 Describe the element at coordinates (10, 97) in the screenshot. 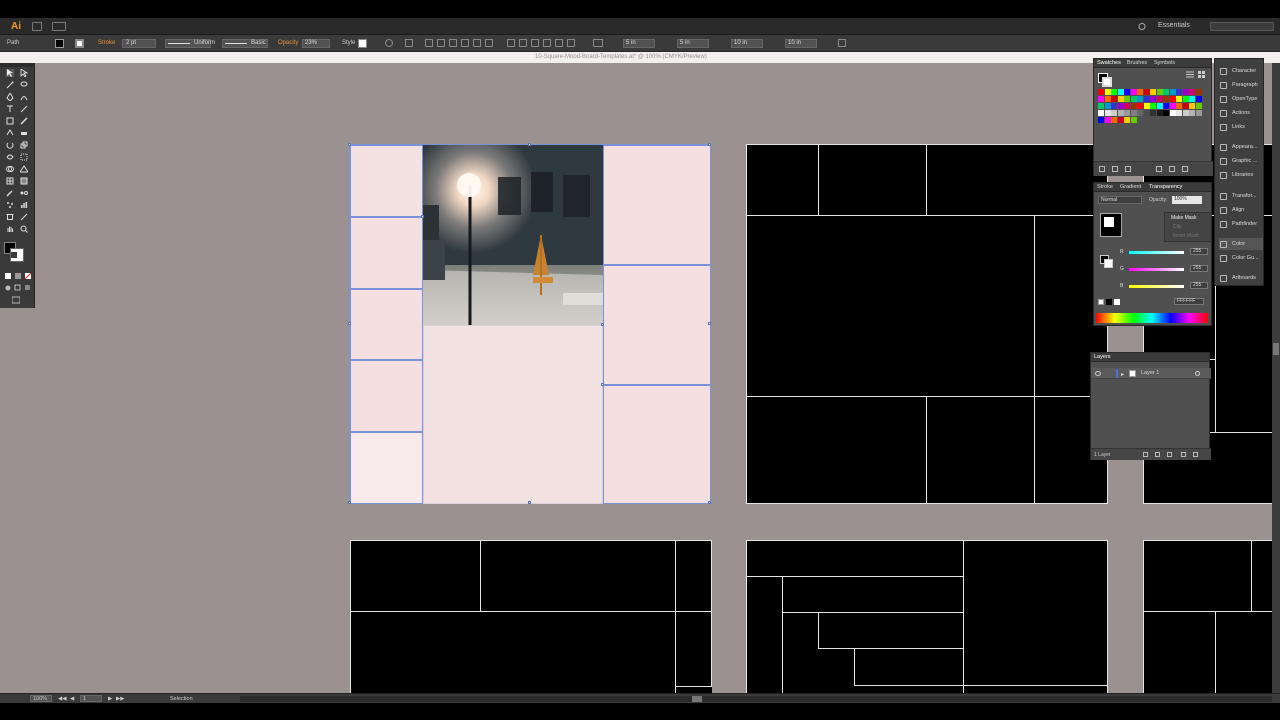

I see `pen-tool-icon` at that location.